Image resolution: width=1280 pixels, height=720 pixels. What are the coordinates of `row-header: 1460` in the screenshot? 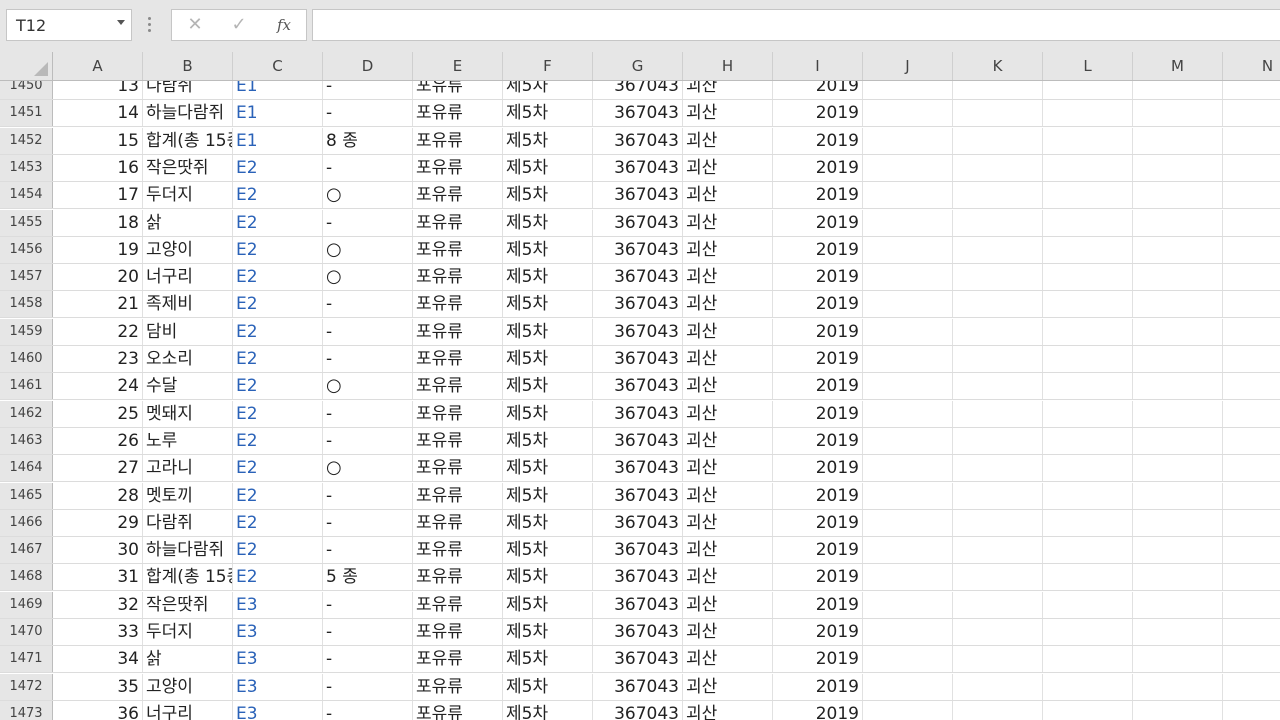 It's located at (26, 359).